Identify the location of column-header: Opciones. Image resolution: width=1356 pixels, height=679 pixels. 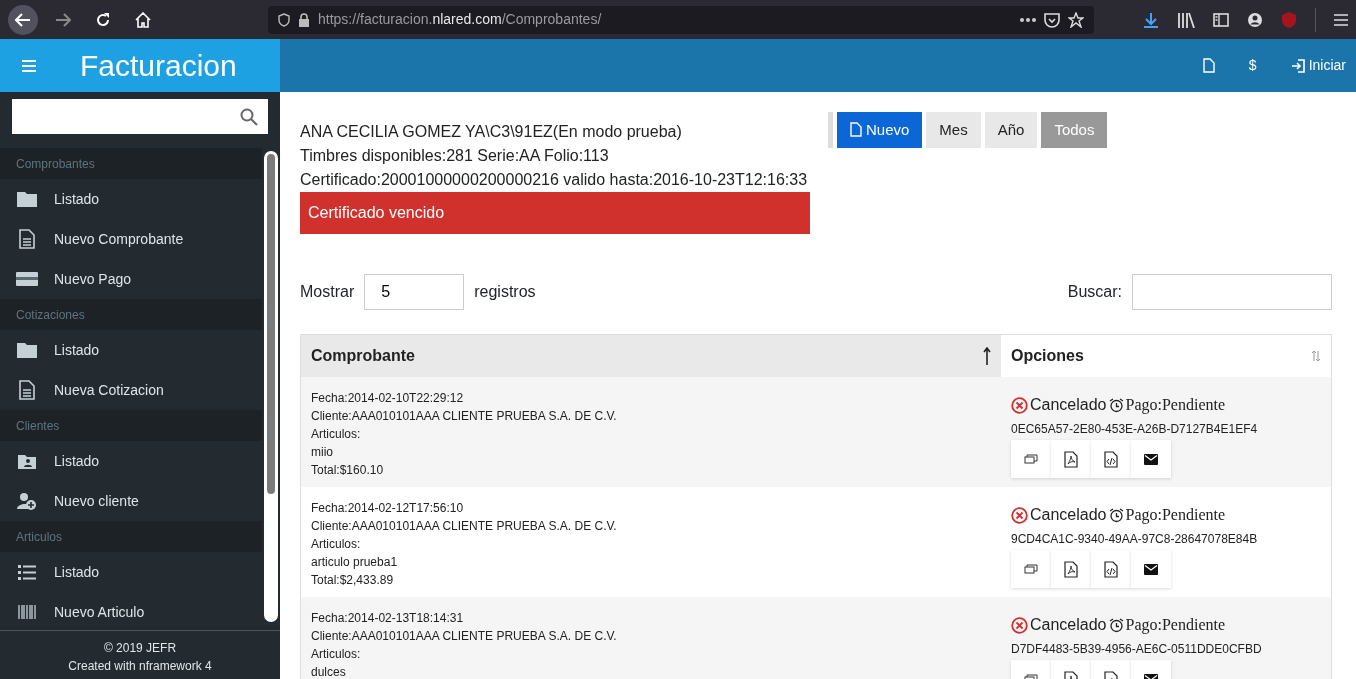
(1166, 356).